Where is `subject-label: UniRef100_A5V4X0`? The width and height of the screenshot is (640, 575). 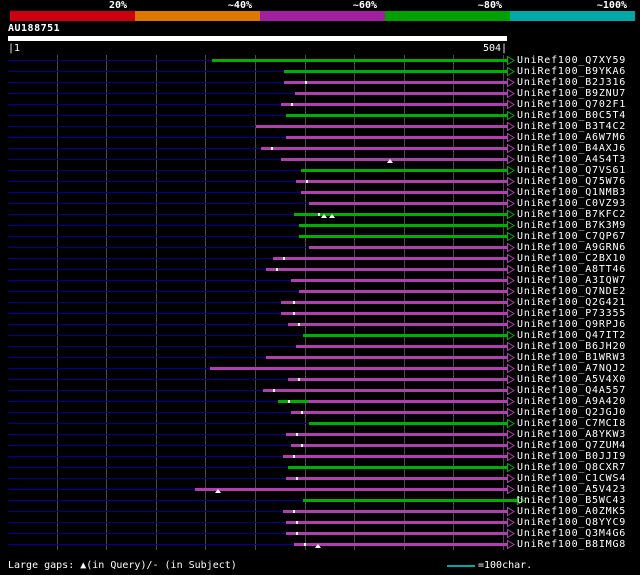
subject-label: UniRef100_A5V4X0 is located at coordinates (571, 379).